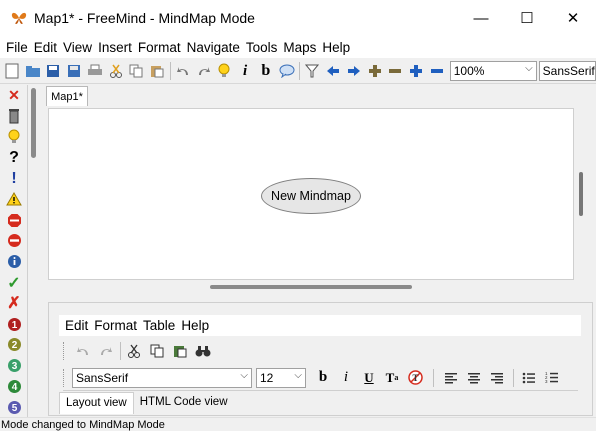 The height and width of the screenshot is (431, 596). I want to click on underline-icon: U, so click(369, 378).